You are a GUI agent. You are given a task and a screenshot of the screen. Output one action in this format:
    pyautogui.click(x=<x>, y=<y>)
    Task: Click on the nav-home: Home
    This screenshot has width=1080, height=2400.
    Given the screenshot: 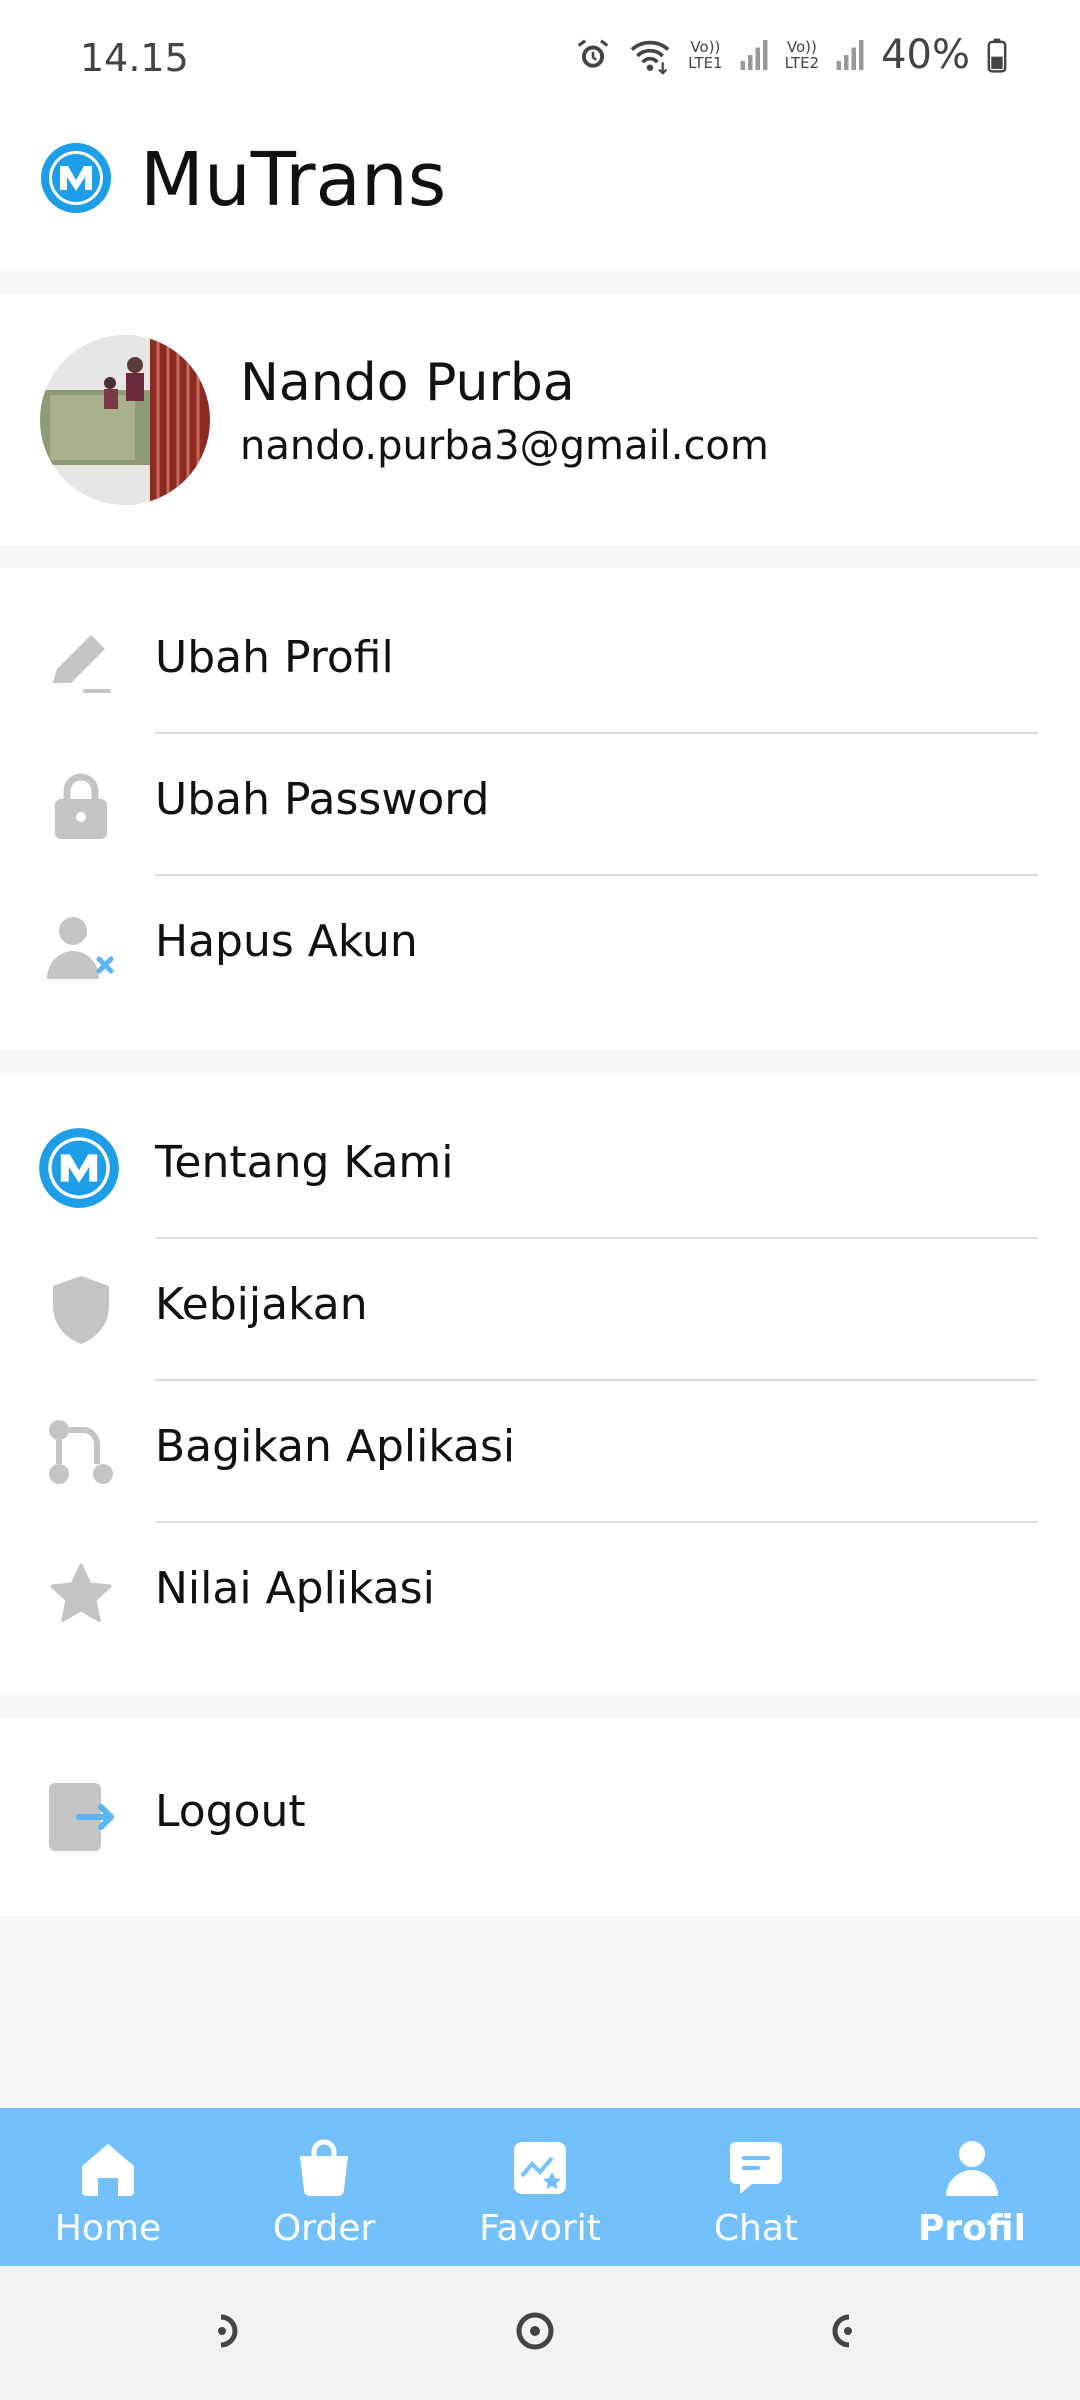 What is the action you would take?
    pyautogui.click(x=108, y=2187)
    